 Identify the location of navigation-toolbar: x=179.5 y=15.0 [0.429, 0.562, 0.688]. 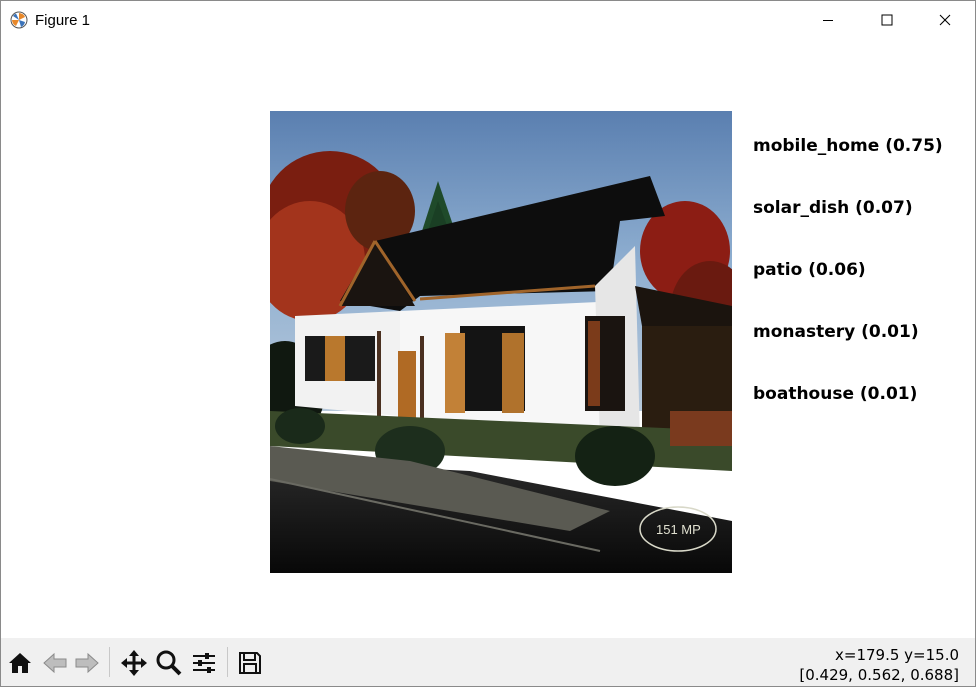
(488, 662).